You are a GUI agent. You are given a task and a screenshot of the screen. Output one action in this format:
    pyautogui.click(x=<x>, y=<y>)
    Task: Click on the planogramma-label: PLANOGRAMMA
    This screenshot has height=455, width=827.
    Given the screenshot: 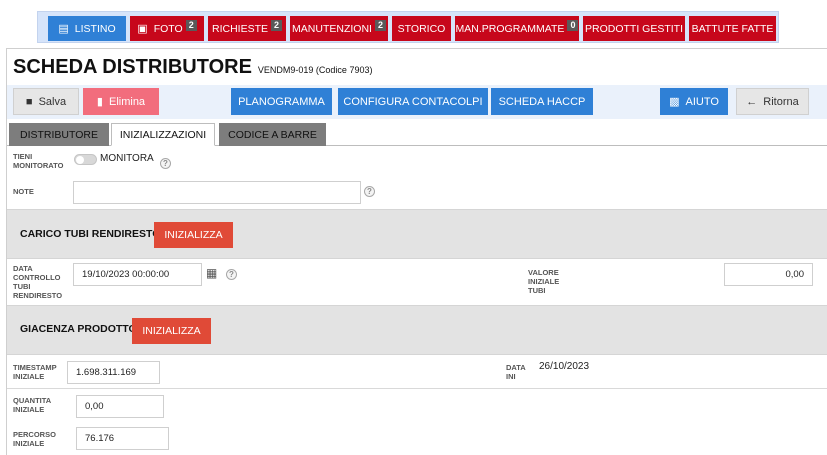 What is the action you would take?
    pyautogui.click(x=281, y=101)
    